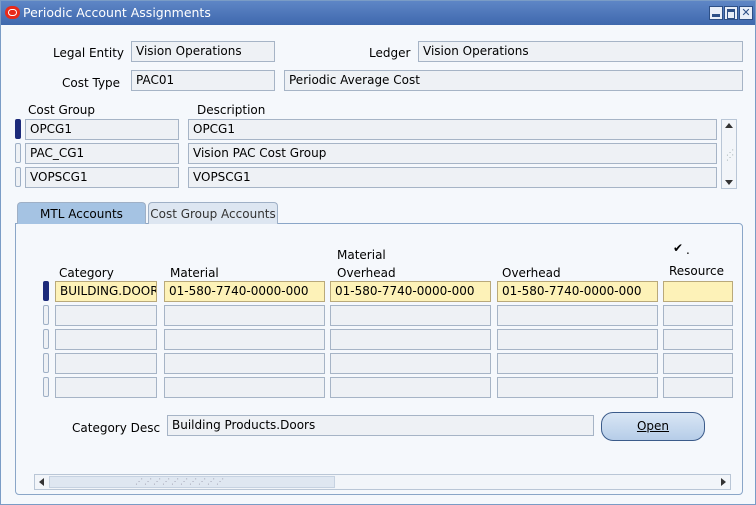  What do you see at coordinates (106, 291) in the screenshot?
I see `category-field: BUILDING.DOOR` at bounding box center [106, 291].